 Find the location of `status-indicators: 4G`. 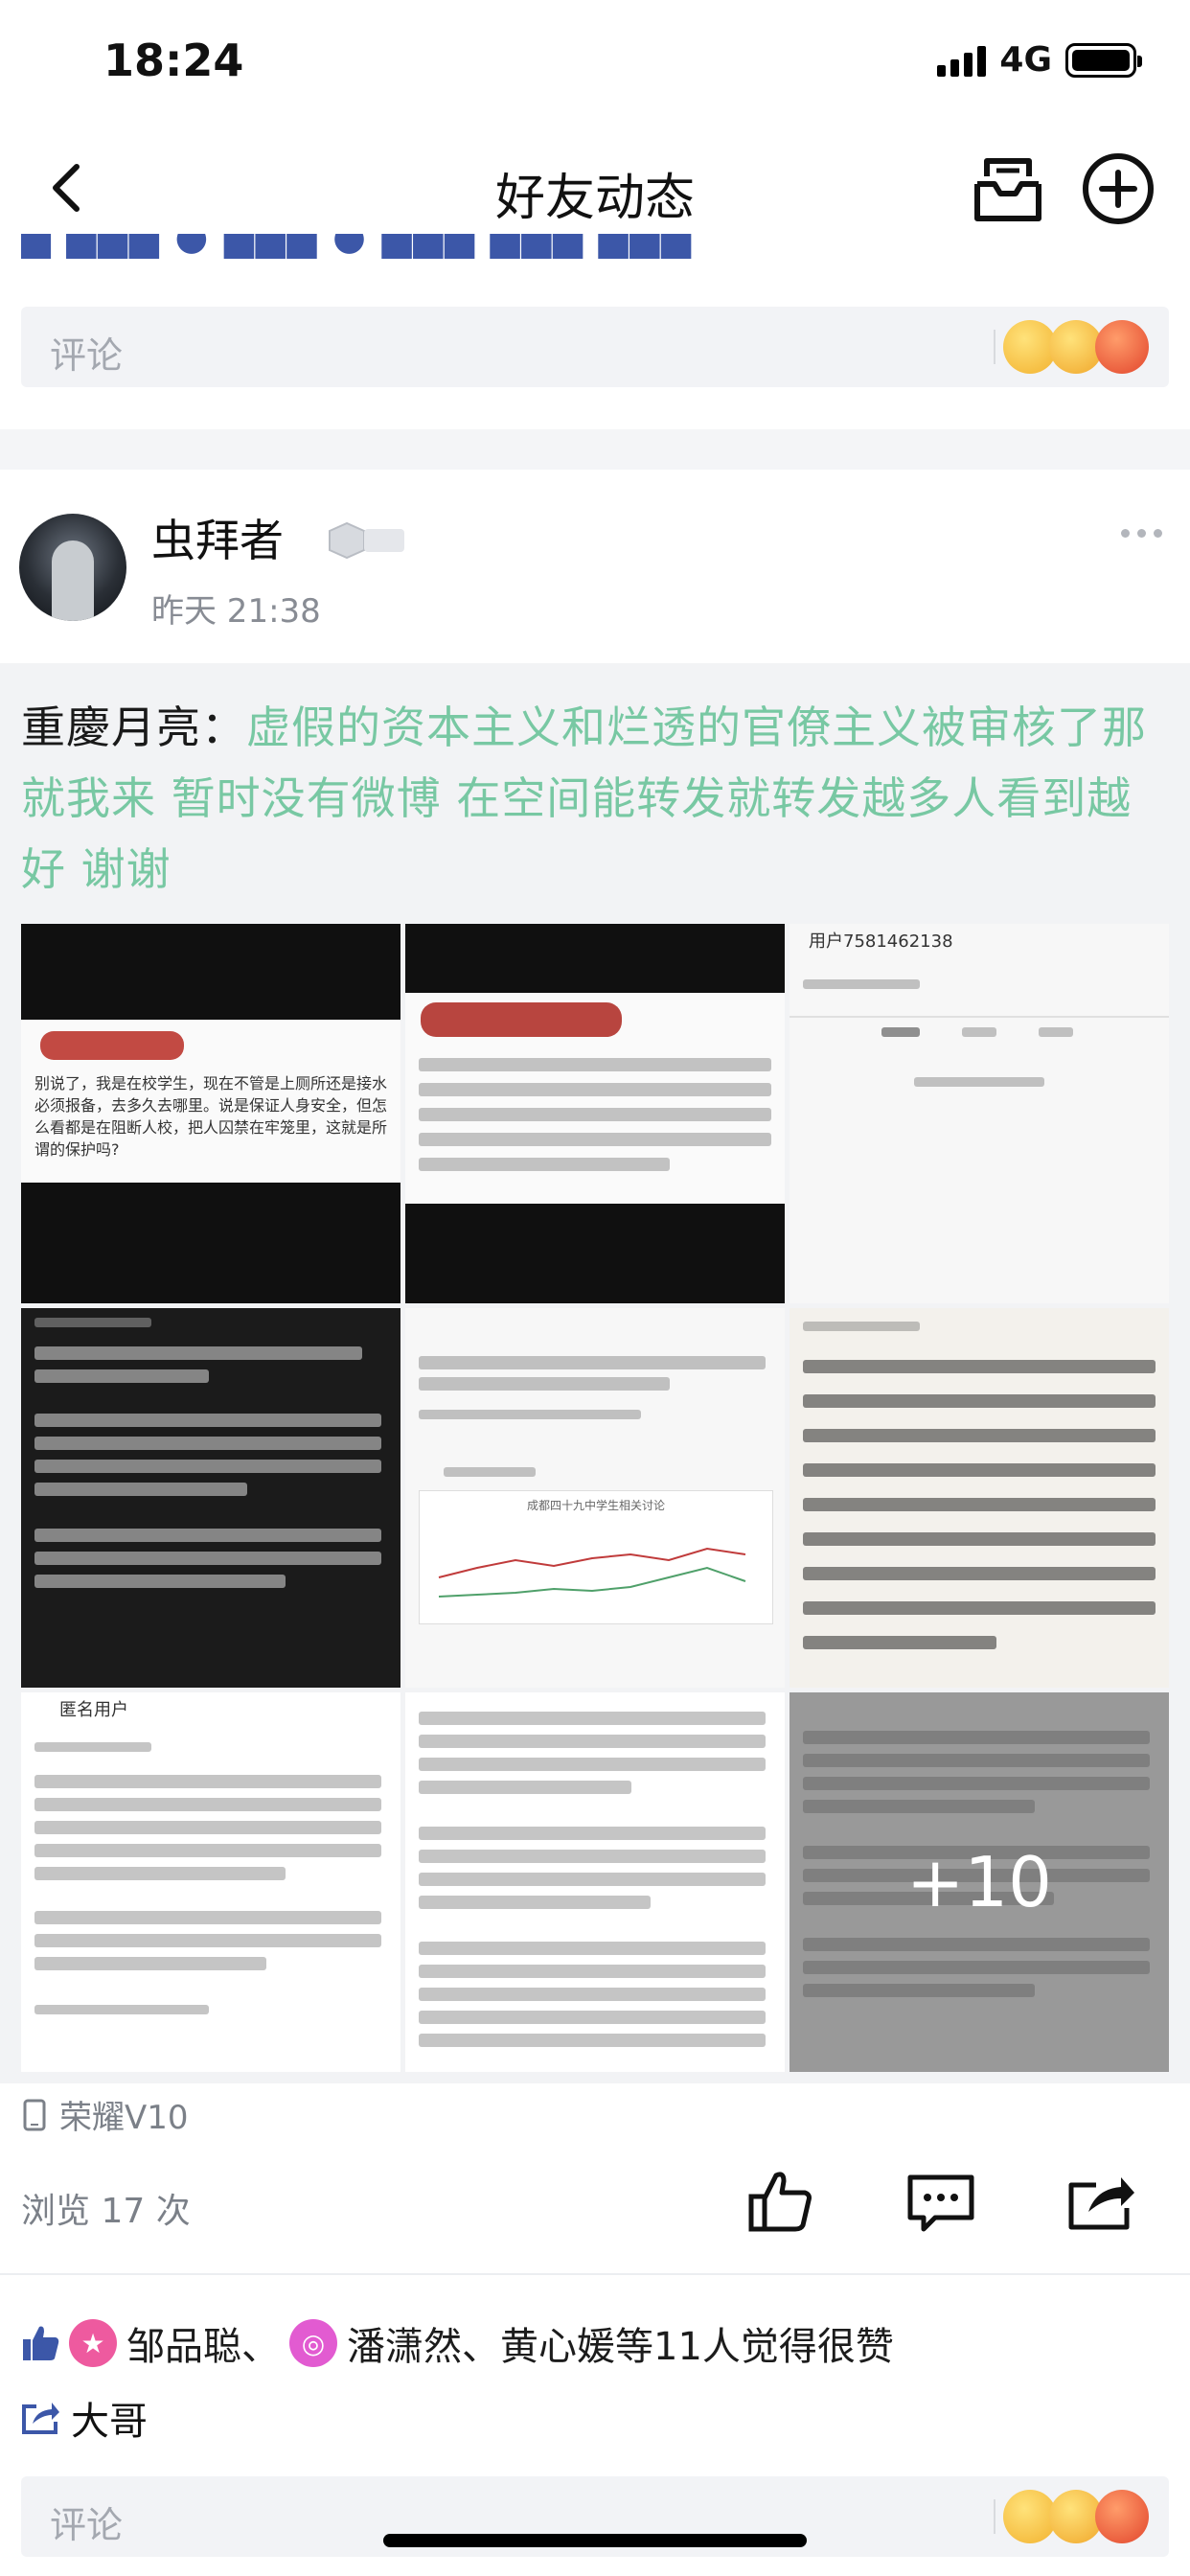

status-indicators: 4G is located at coordinates (1039, 60).